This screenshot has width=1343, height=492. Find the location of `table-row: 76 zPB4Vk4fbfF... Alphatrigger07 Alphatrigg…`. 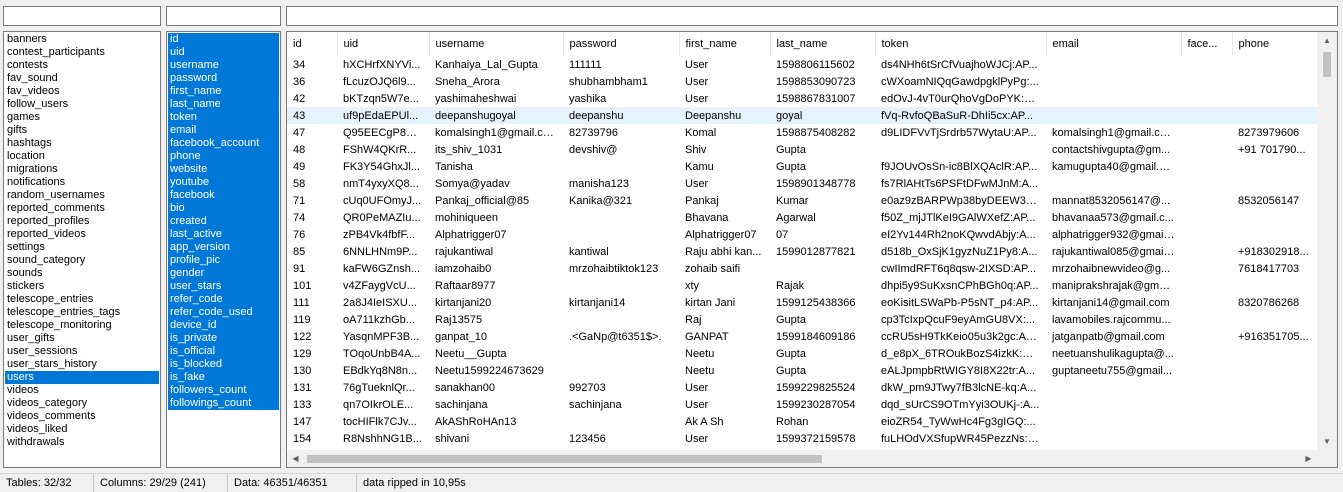

table-row: 76 zPB4Vk4fbfF... Alphatrigger07 Alphatrigg… is located at coordinates (802, 234).